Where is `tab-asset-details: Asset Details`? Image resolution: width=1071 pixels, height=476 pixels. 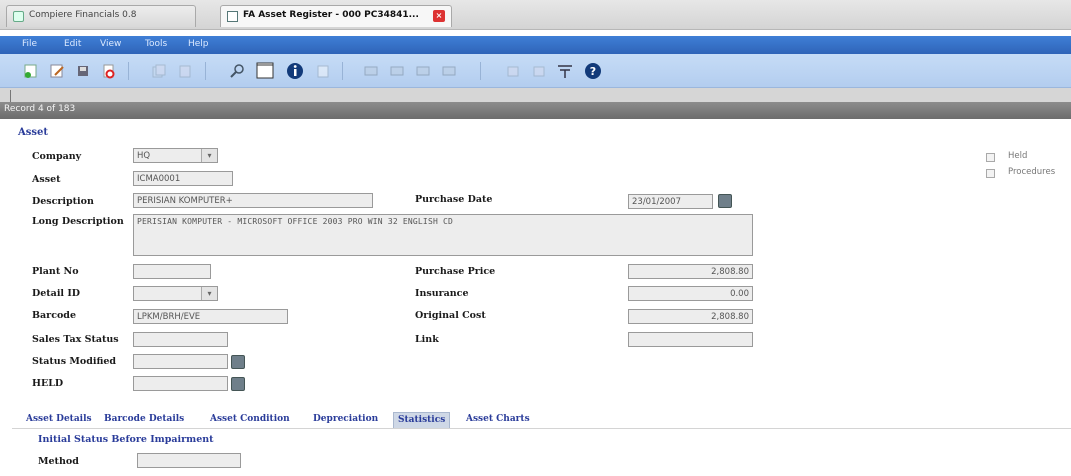
tab-asset-details: Asset Details is located at coordinates (59, 420).